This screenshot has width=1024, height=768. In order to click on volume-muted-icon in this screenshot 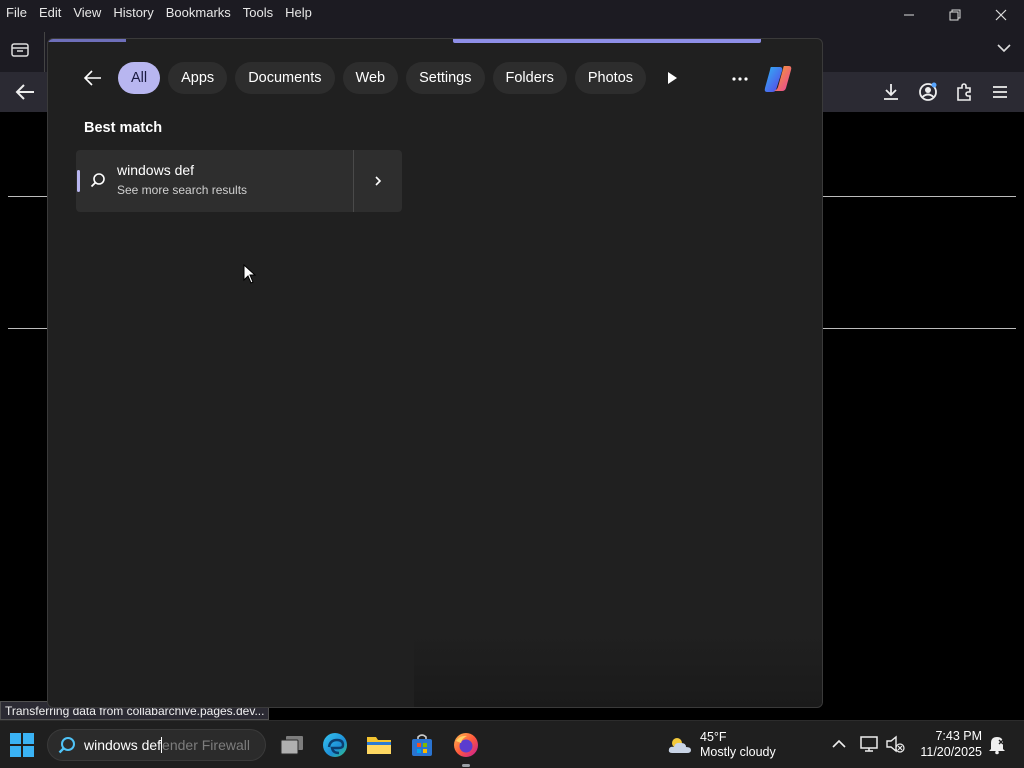, I will do `click(895, 744)`.